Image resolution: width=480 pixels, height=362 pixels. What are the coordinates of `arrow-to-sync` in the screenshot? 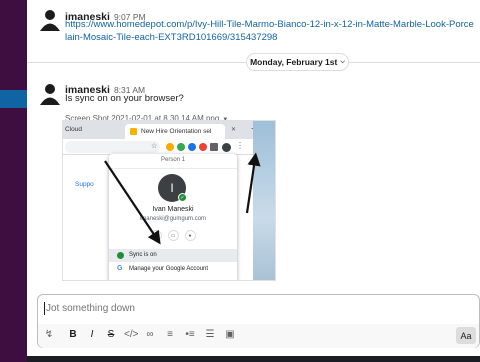 It's located at (132, 202).